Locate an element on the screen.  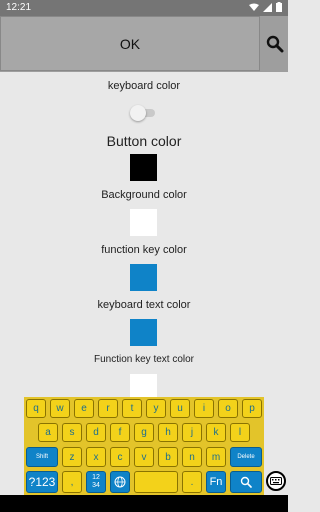
globe-key is located at coordinates (120, 482).